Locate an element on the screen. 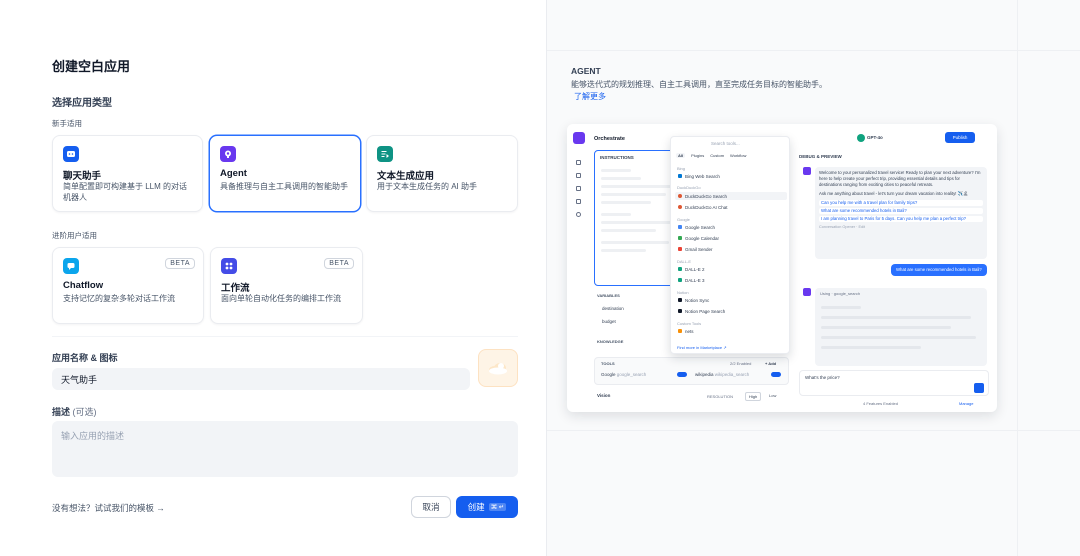 This screenshot has width=1080, height=556. resolution-low: Low is located at coordinates (773, 395).